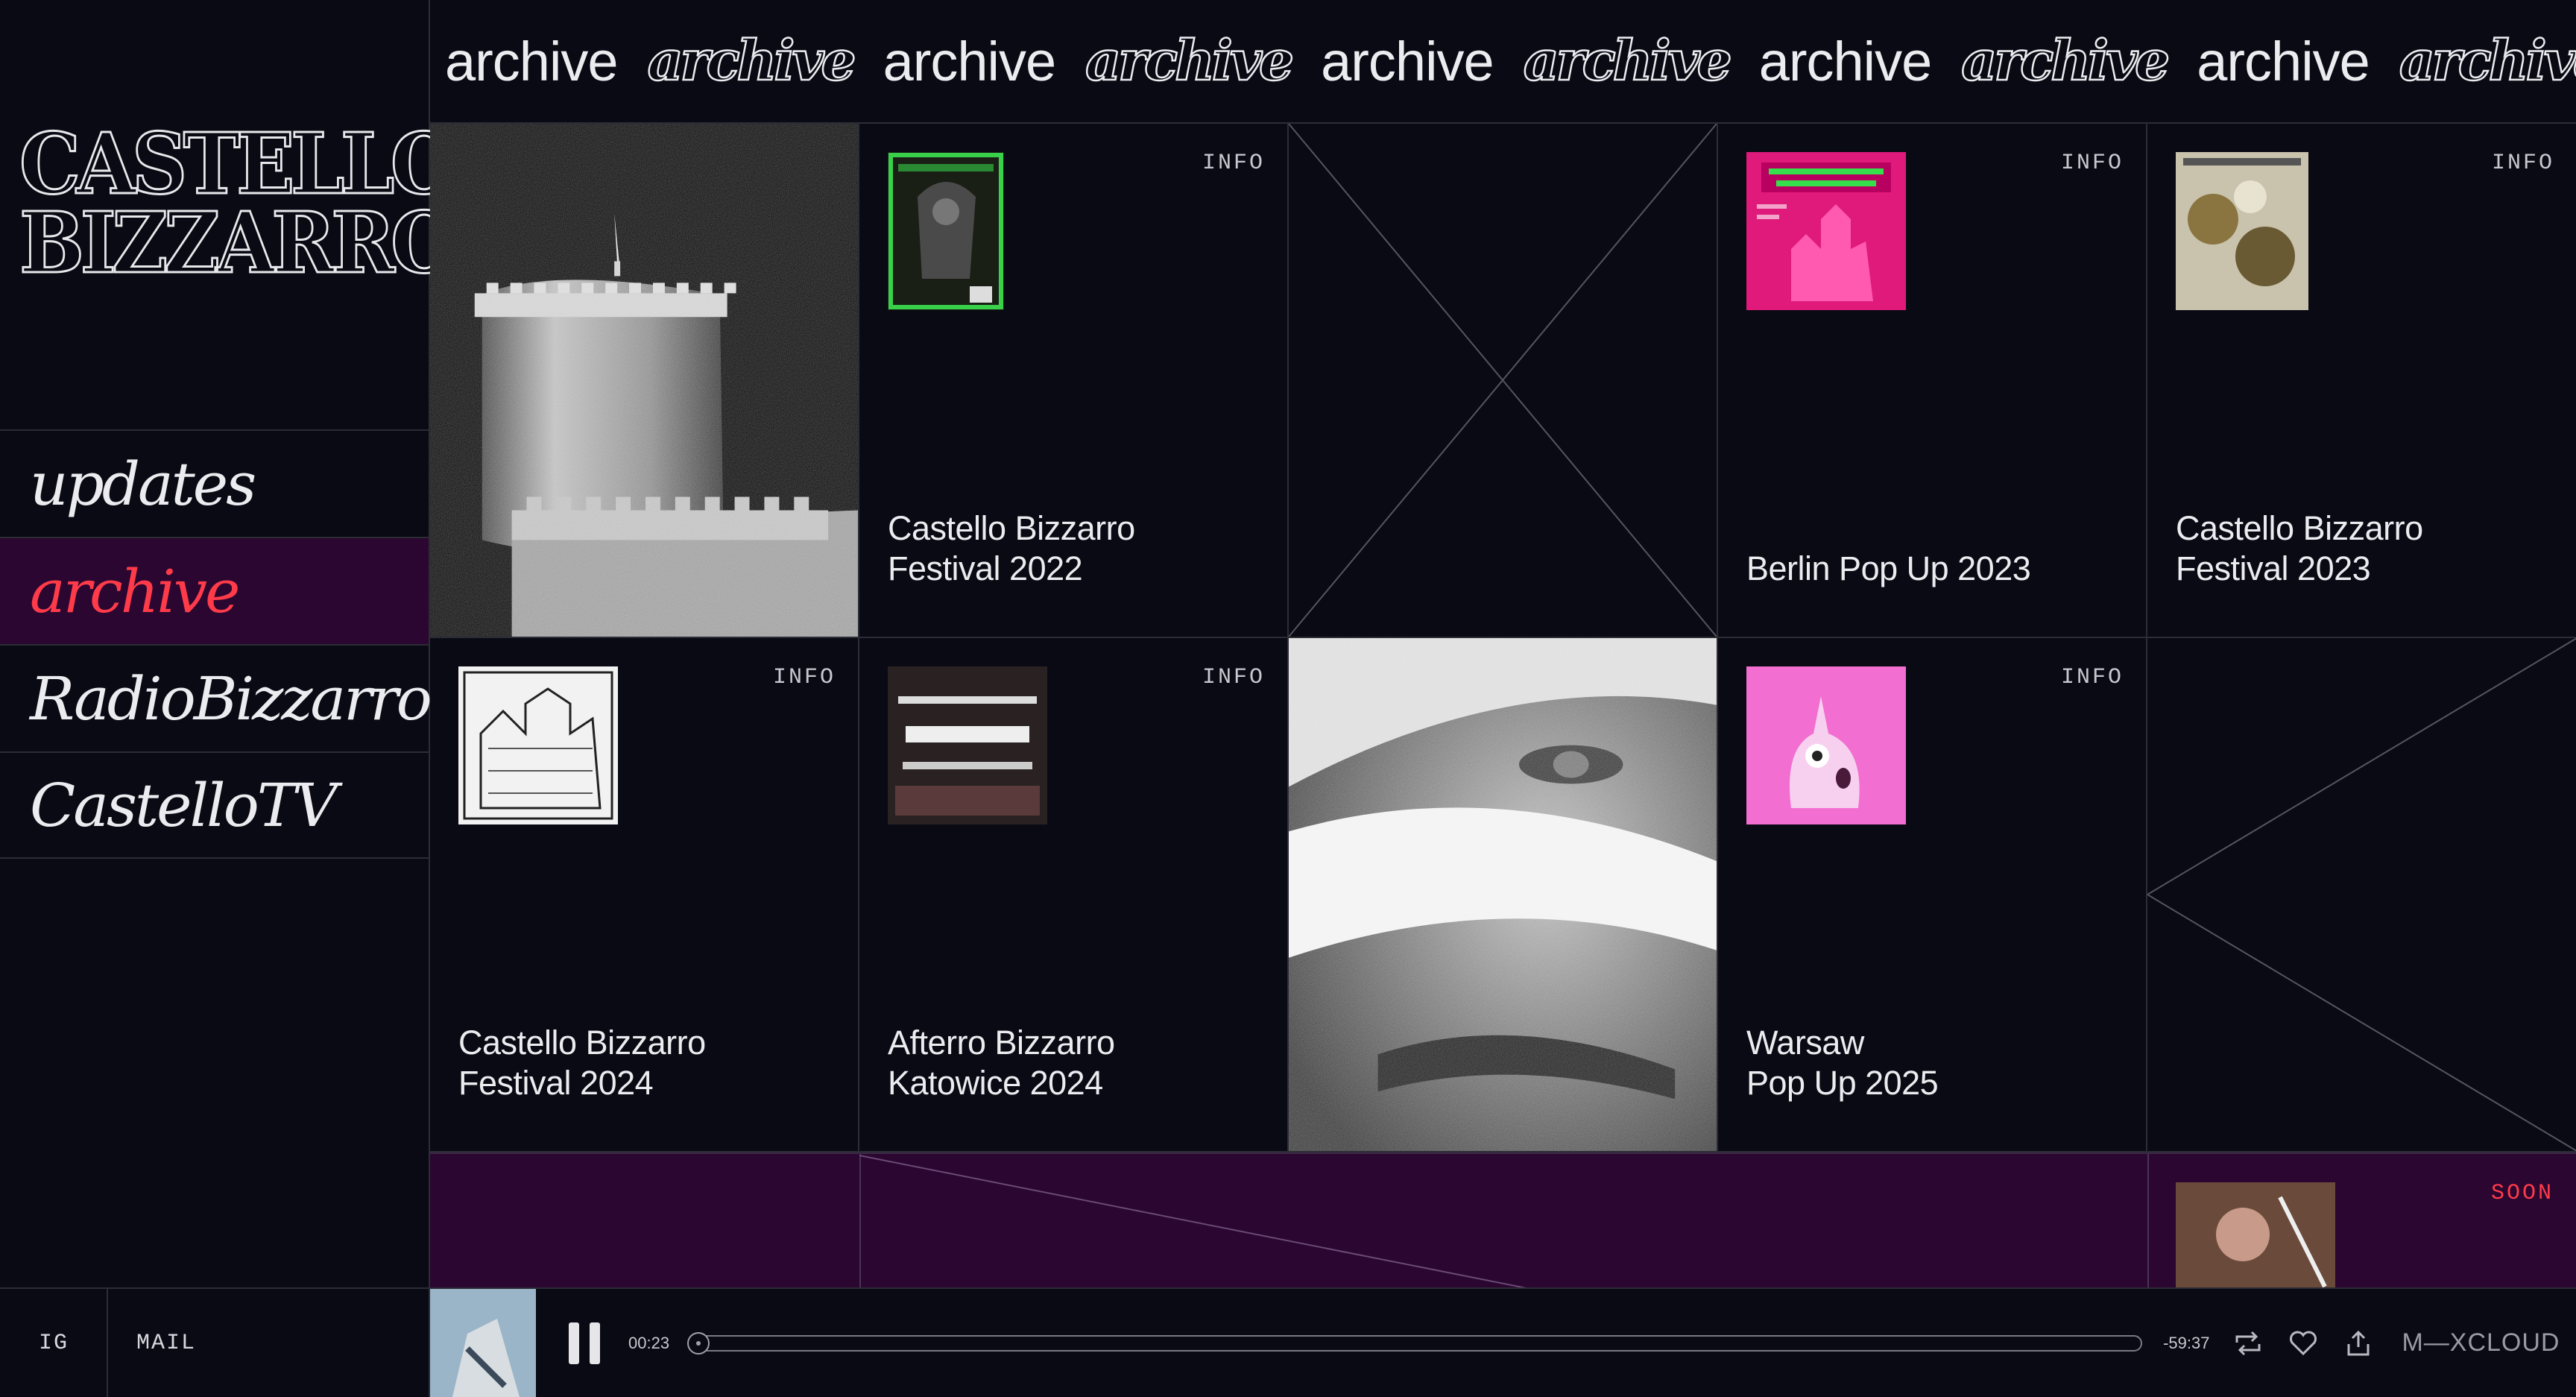 The width and height of the screenshot is (2576, 1397). I want to click on repeat-icon, so click(2248, 1343).